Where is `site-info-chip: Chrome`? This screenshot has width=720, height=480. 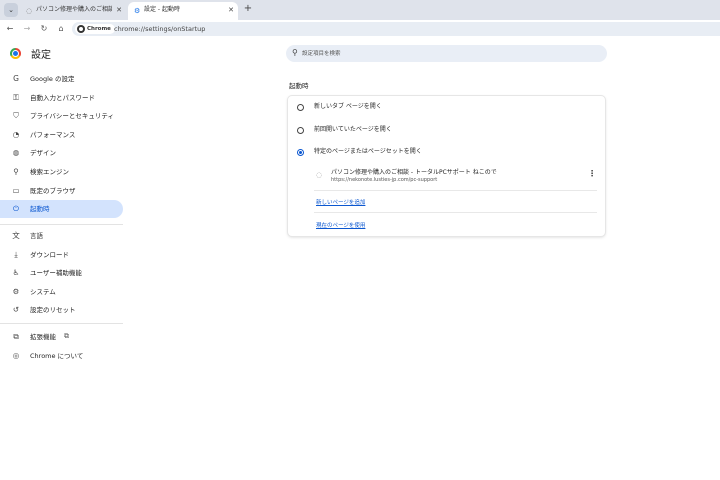
site-info-chip: Chrome is located at coordinates (95, 29).